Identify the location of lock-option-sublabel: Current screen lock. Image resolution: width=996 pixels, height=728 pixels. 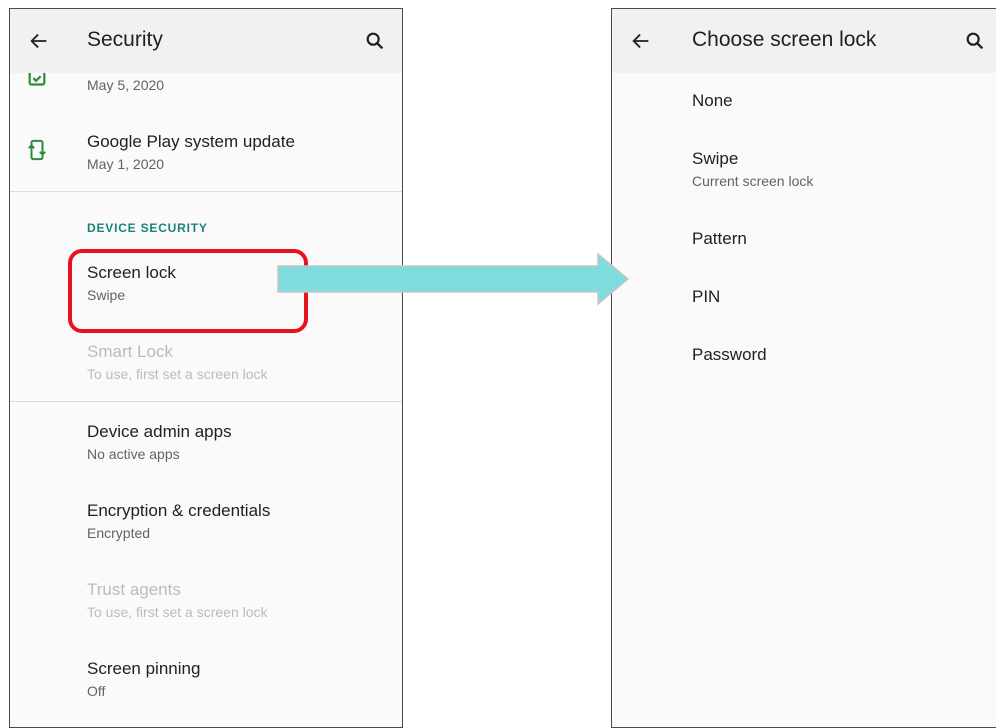
(753, 181).